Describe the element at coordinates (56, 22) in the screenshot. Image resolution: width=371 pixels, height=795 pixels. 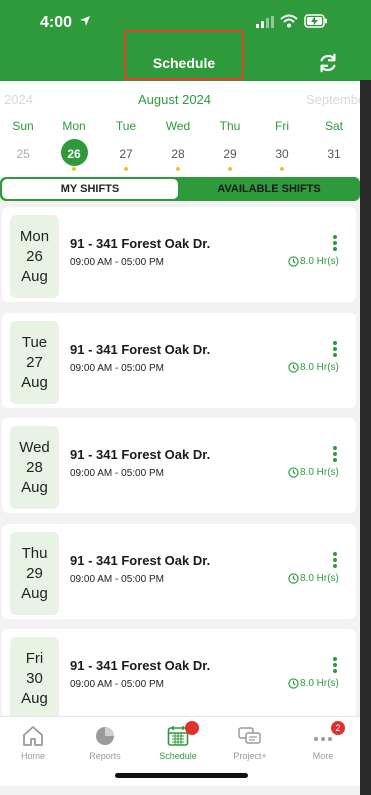
I see `status-time: 4:00` at that location.